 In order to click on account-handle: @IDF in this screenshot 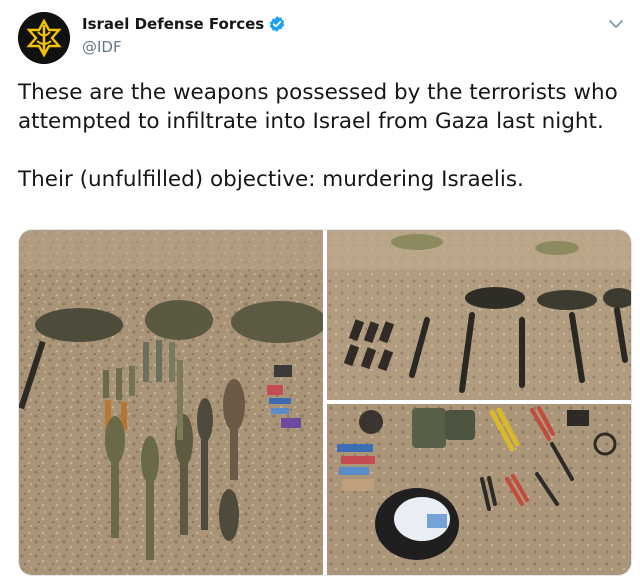, I will do `click(102, 47)`.